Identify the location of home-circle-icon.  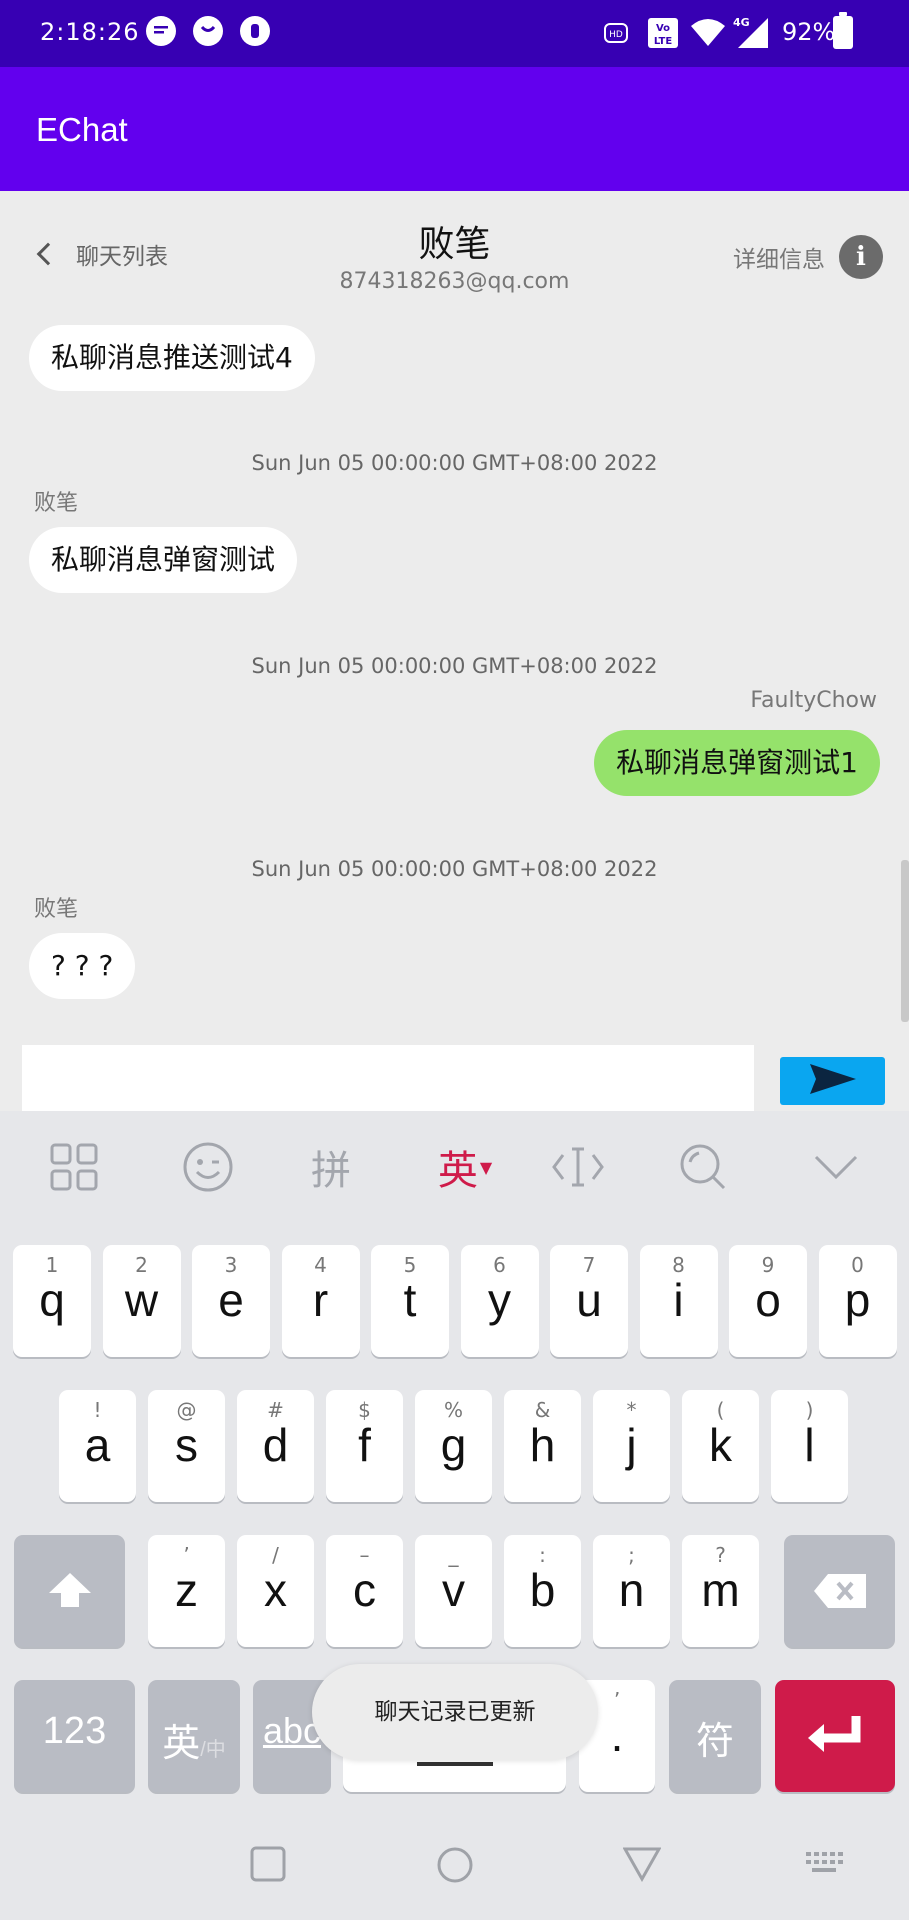
(455, 1867).